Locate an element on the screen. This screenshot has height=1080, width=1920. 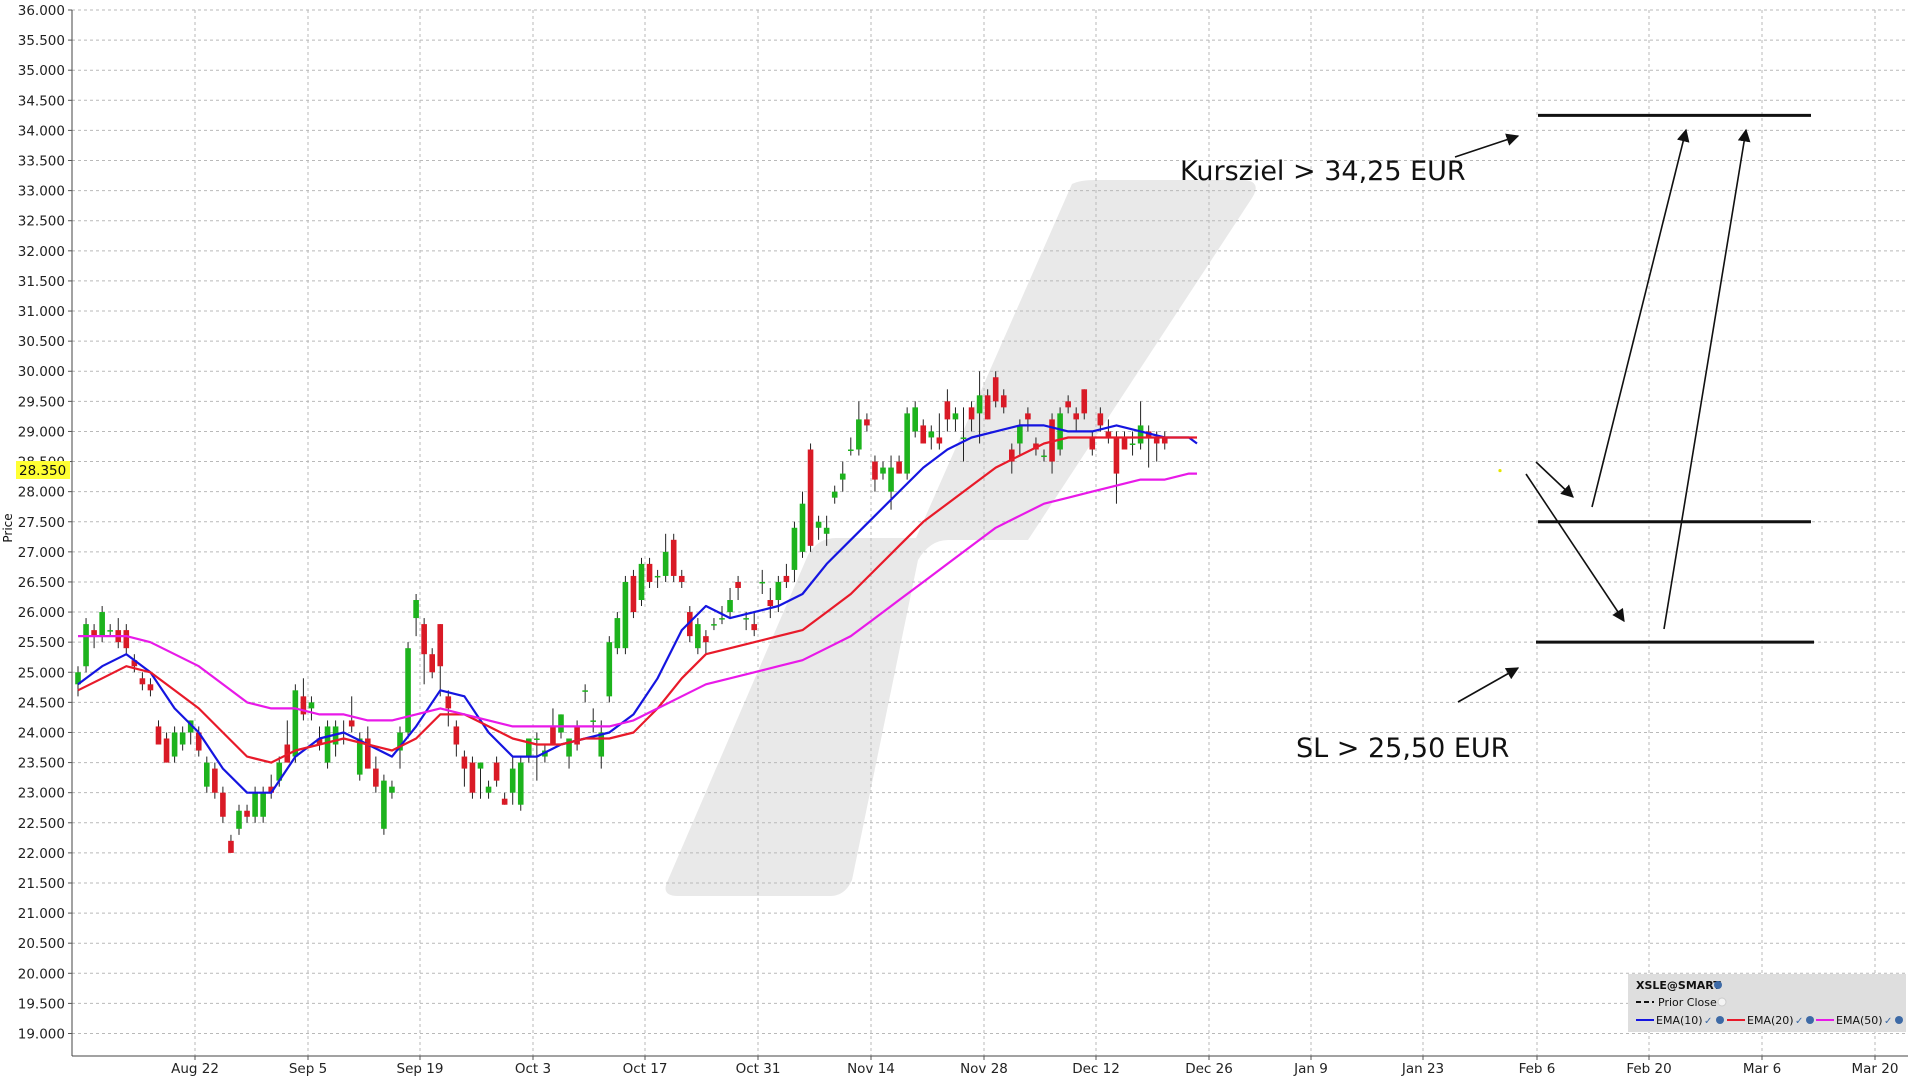
y-tick-label: 20.000 is located at coordinates (41, 974).